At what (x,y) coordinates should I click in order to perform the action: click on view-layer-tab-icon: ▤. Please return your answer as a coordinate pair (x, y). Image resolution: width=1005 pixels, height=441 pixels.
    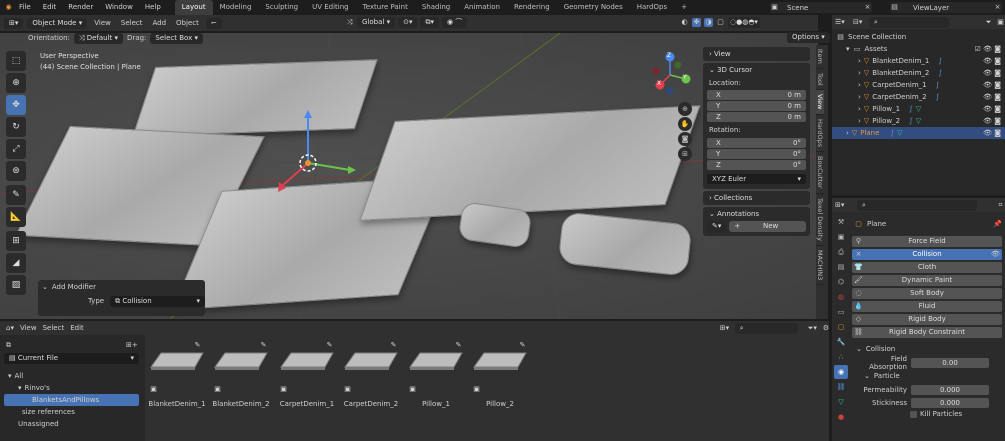
    Looking at the image, I should click on (841, 267).